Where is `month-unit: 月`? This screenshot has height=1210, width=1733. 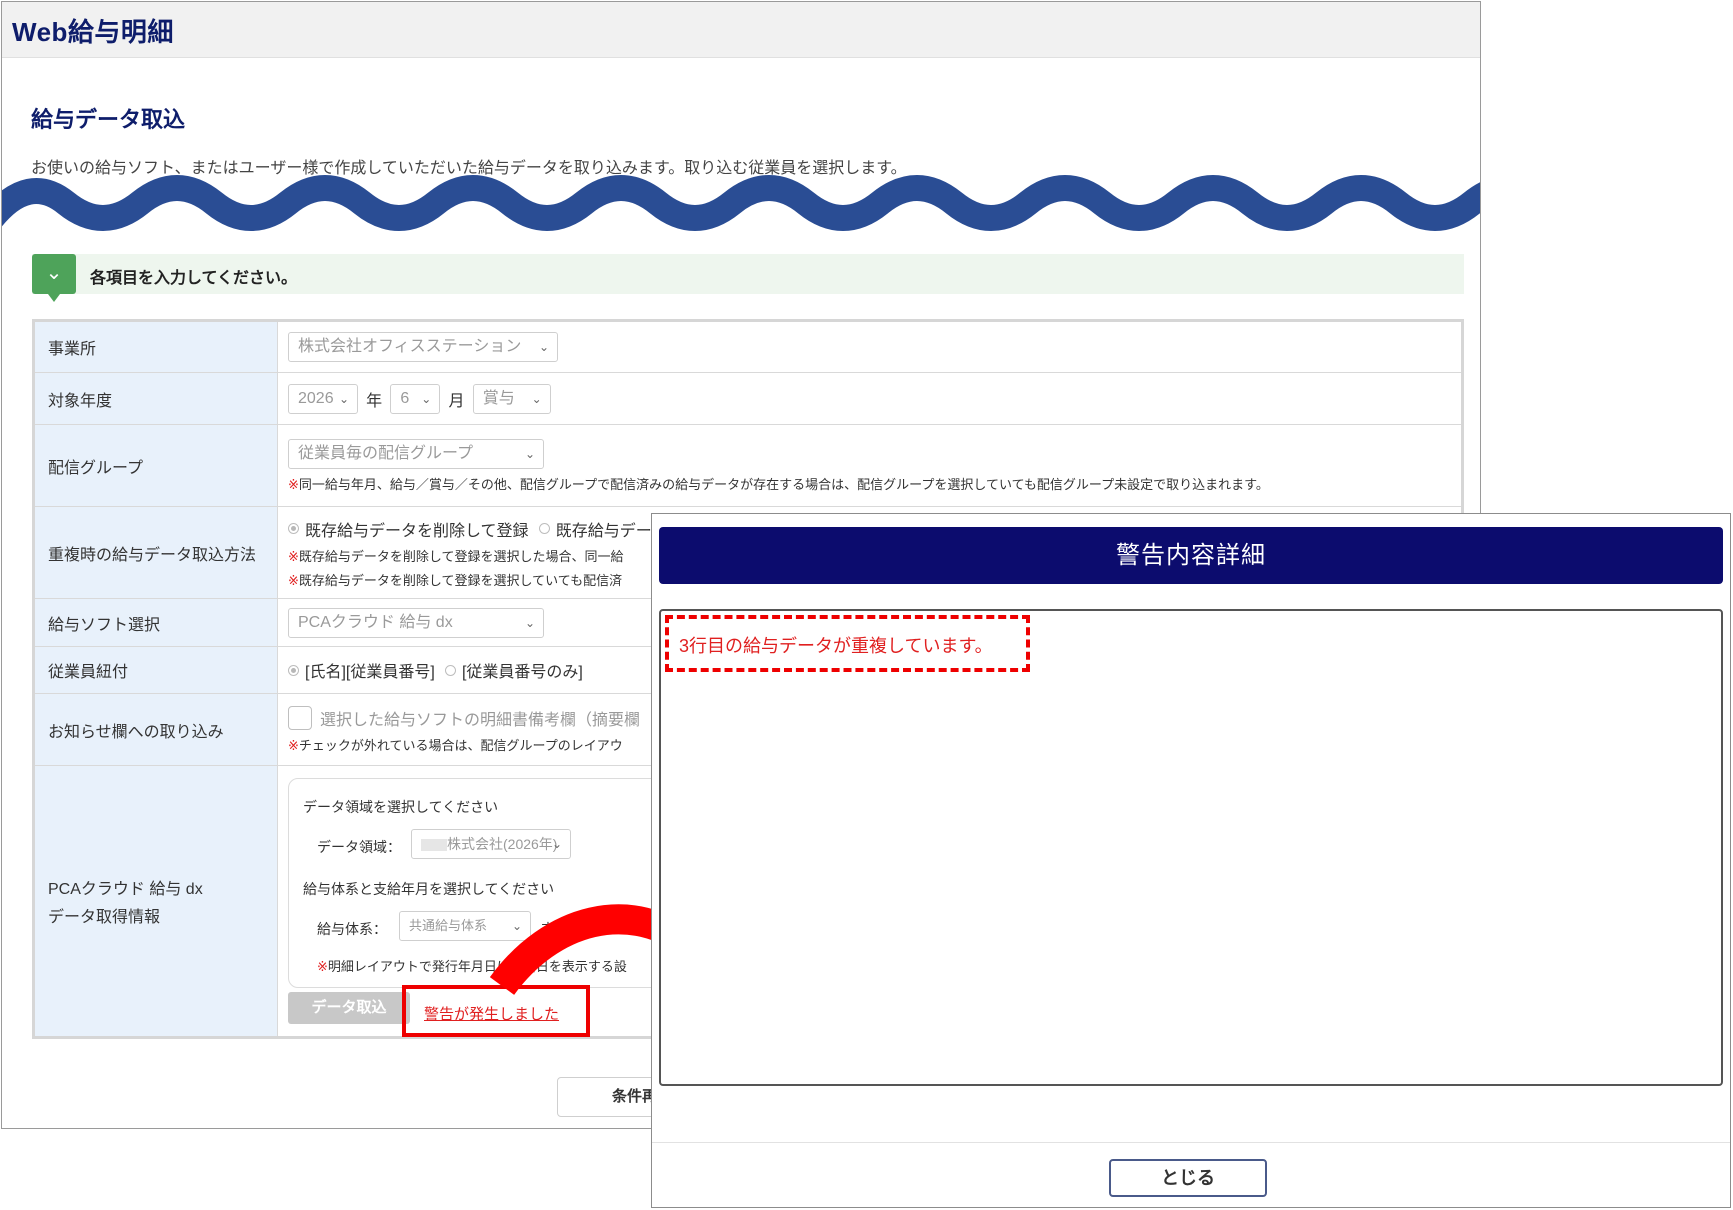
month-unit: 月 is located at coordinates (456, 401).